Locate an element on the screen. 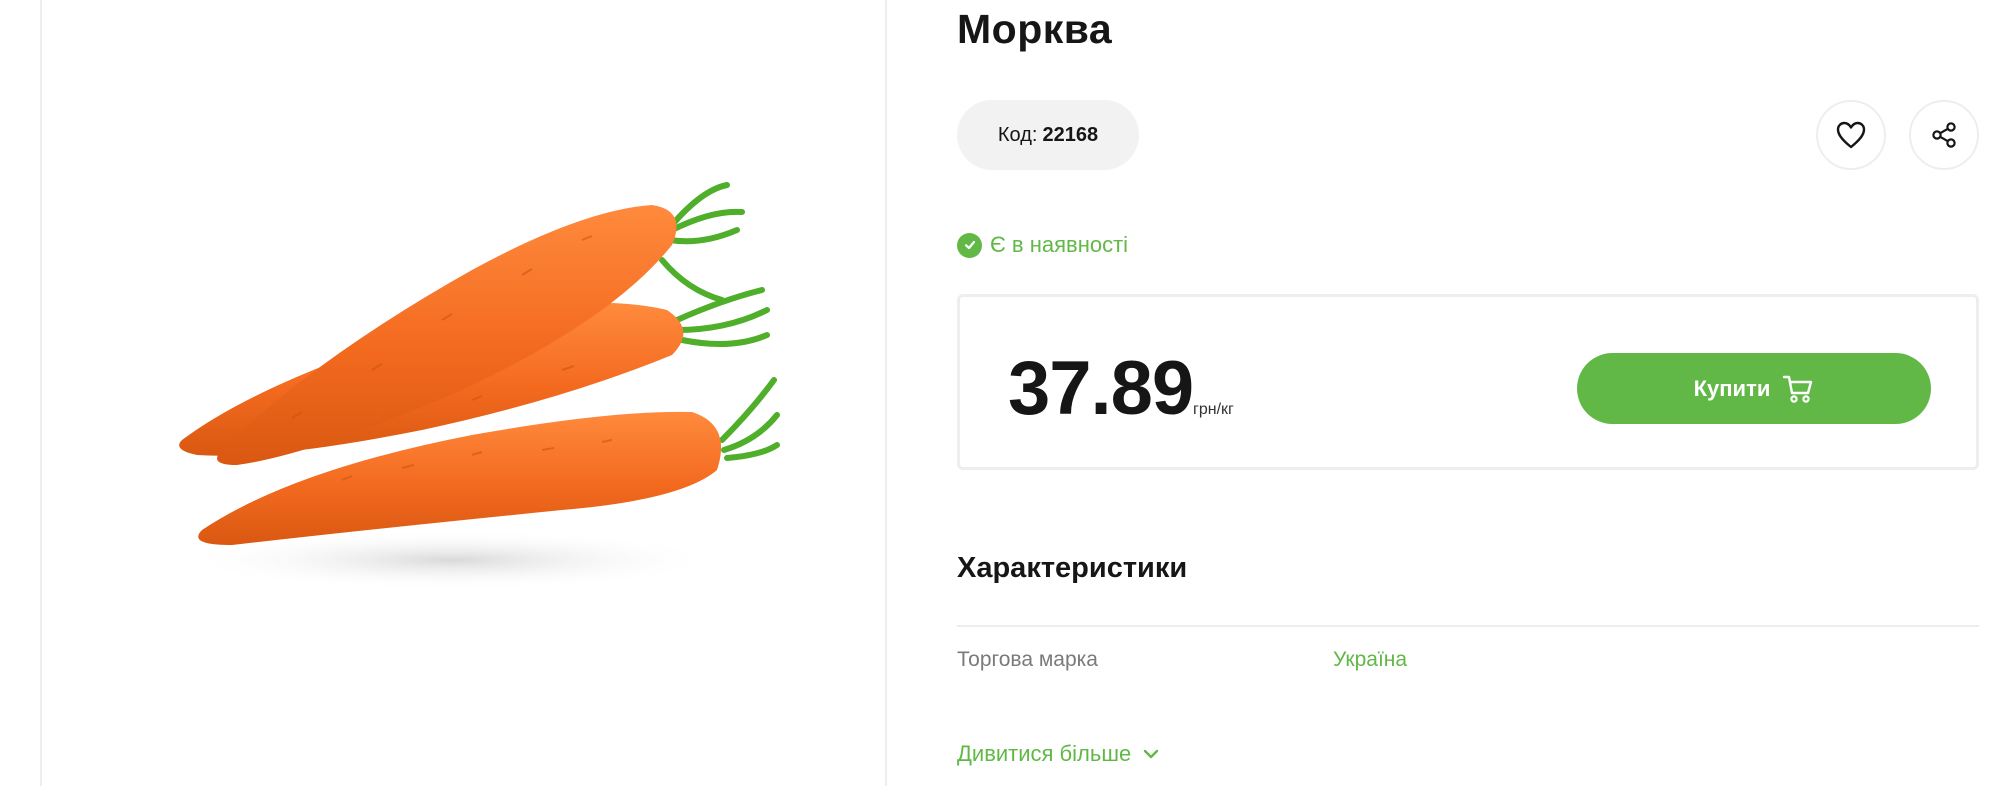  chevron-down-icon is located at coordinates (1151, 754).